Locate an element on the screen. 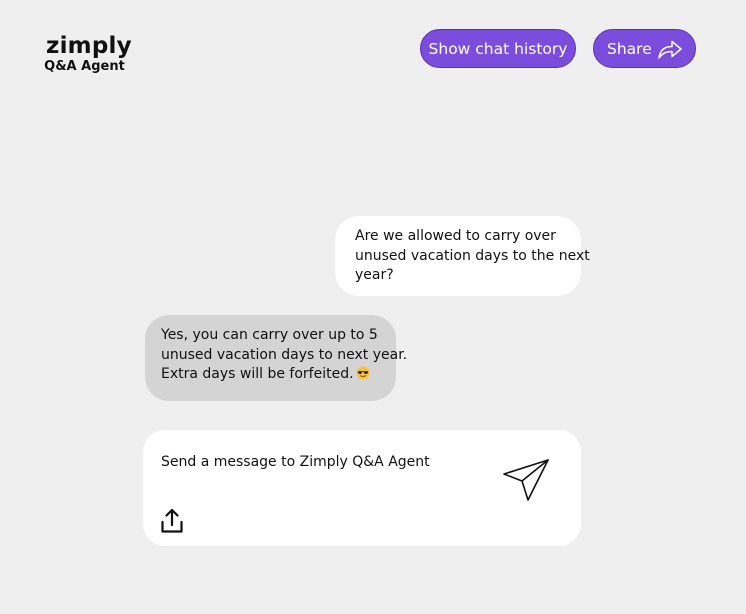 Image resolution: width=746 pixels, height=614 pixels. message-composer is located at coordinates (362, 488).